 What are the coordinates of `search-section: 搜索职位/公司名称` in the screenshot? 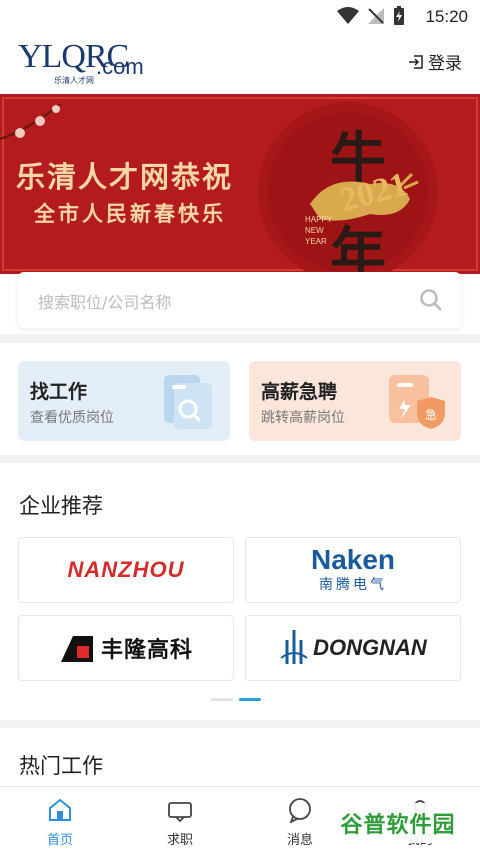 It's located at (240, 303).